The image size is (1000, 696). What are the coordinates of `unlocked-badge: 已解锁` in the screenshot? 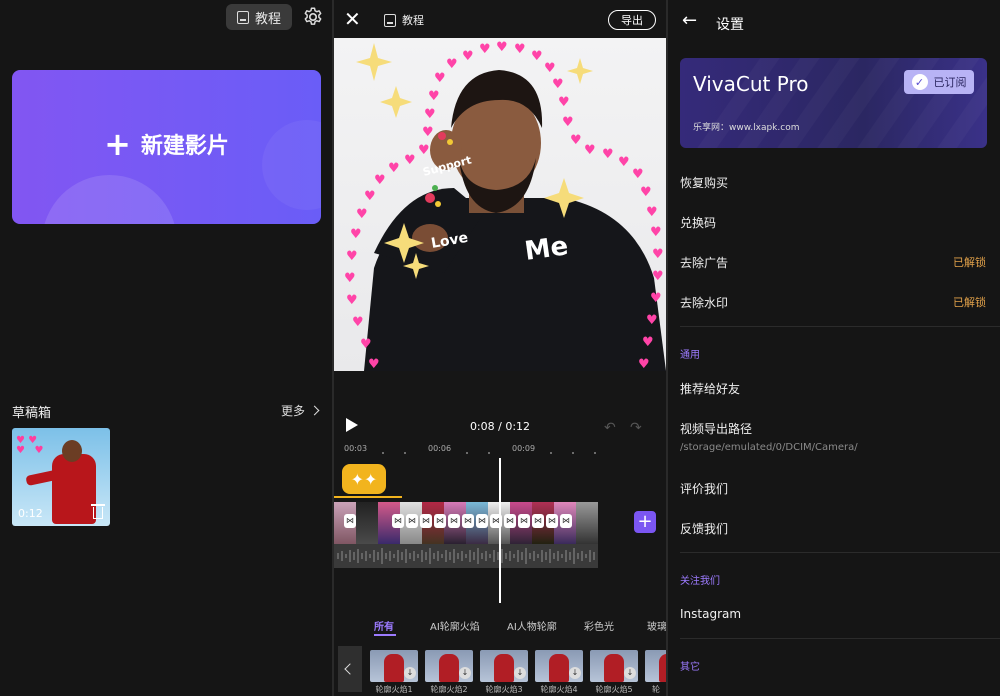 It's located at (969, 302).